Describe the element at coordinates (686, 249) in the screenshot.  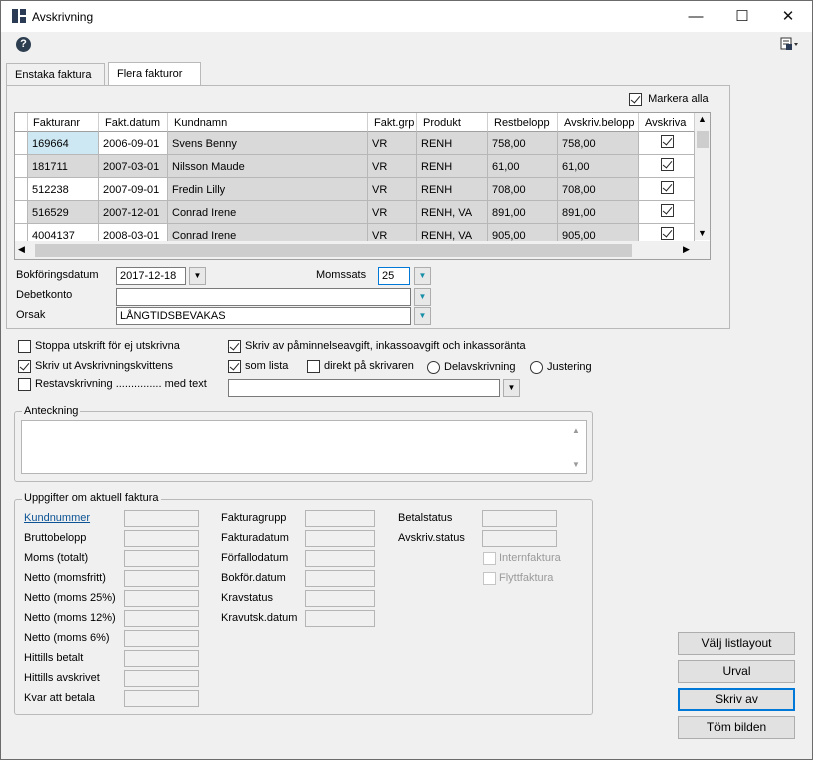
I see `scroll-right-icon: ▶` at that location.